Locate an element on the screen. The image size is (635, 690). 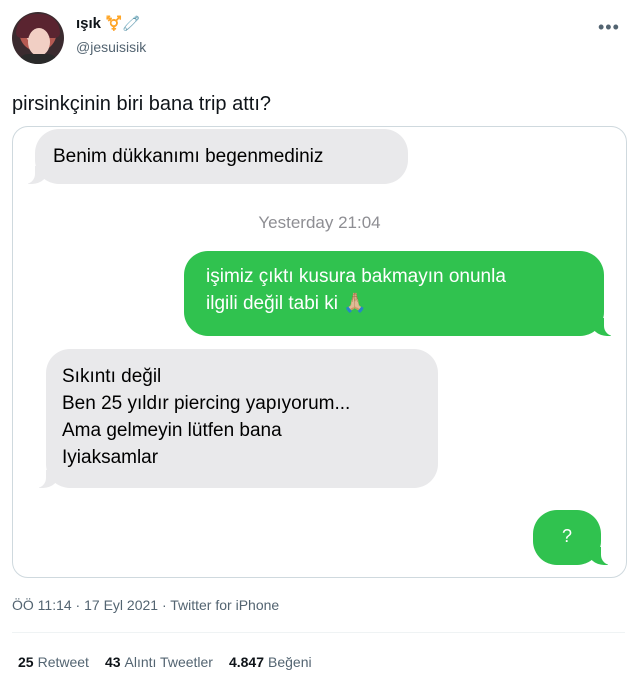
avatar-shirt is located at coordinates (38, 59).